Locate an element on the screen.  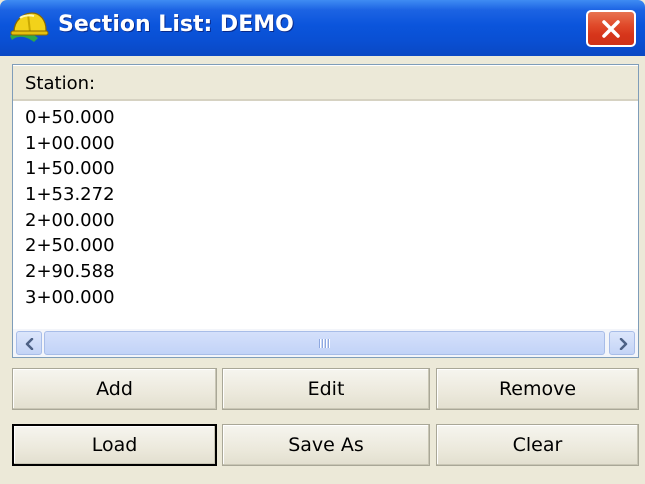
list-item: 0+50.000 is located at coordinates (70, 118).